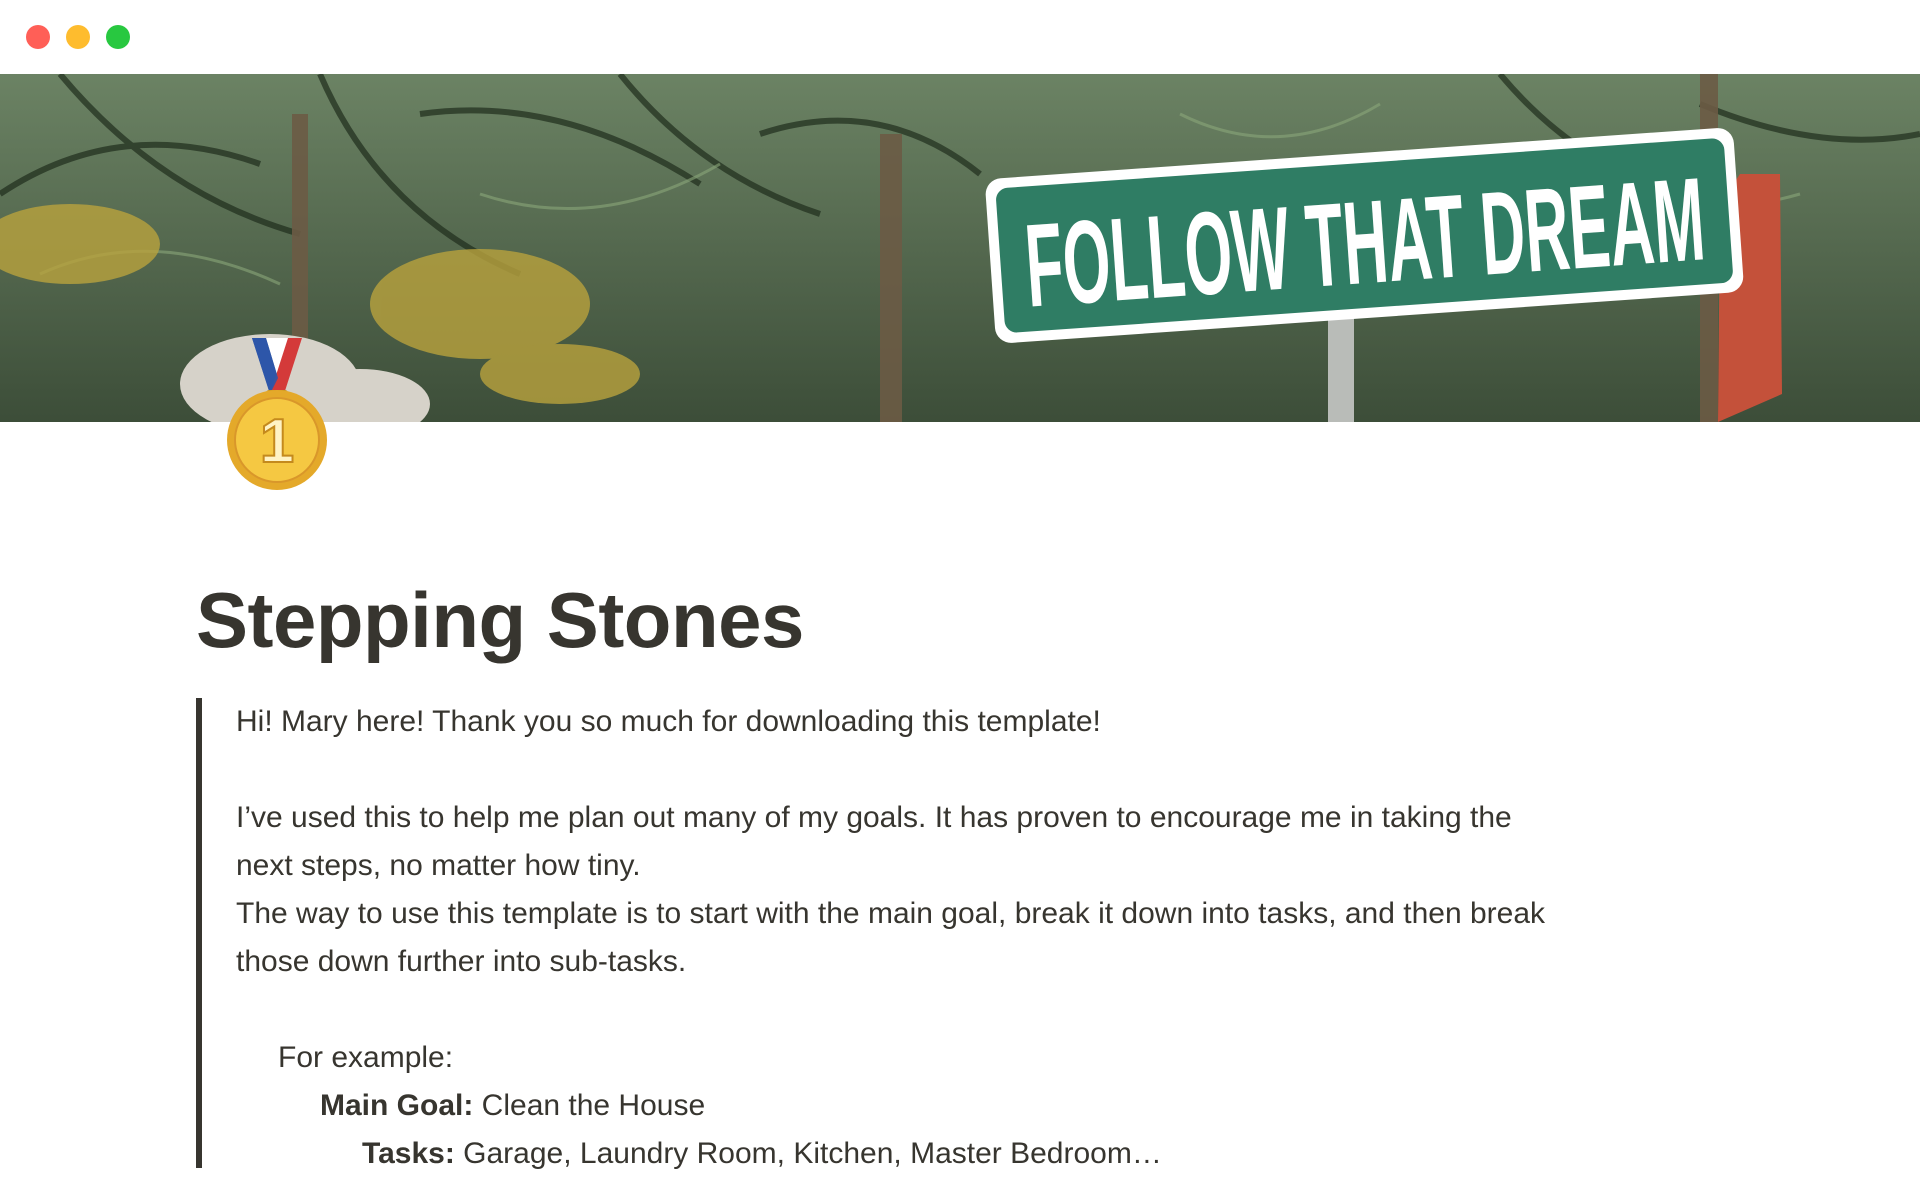 This screenshot has width=1920, height=1200. Describe the element at coordinates (118, 37) in the screenshot. I see `maximize-window-button` at that location.